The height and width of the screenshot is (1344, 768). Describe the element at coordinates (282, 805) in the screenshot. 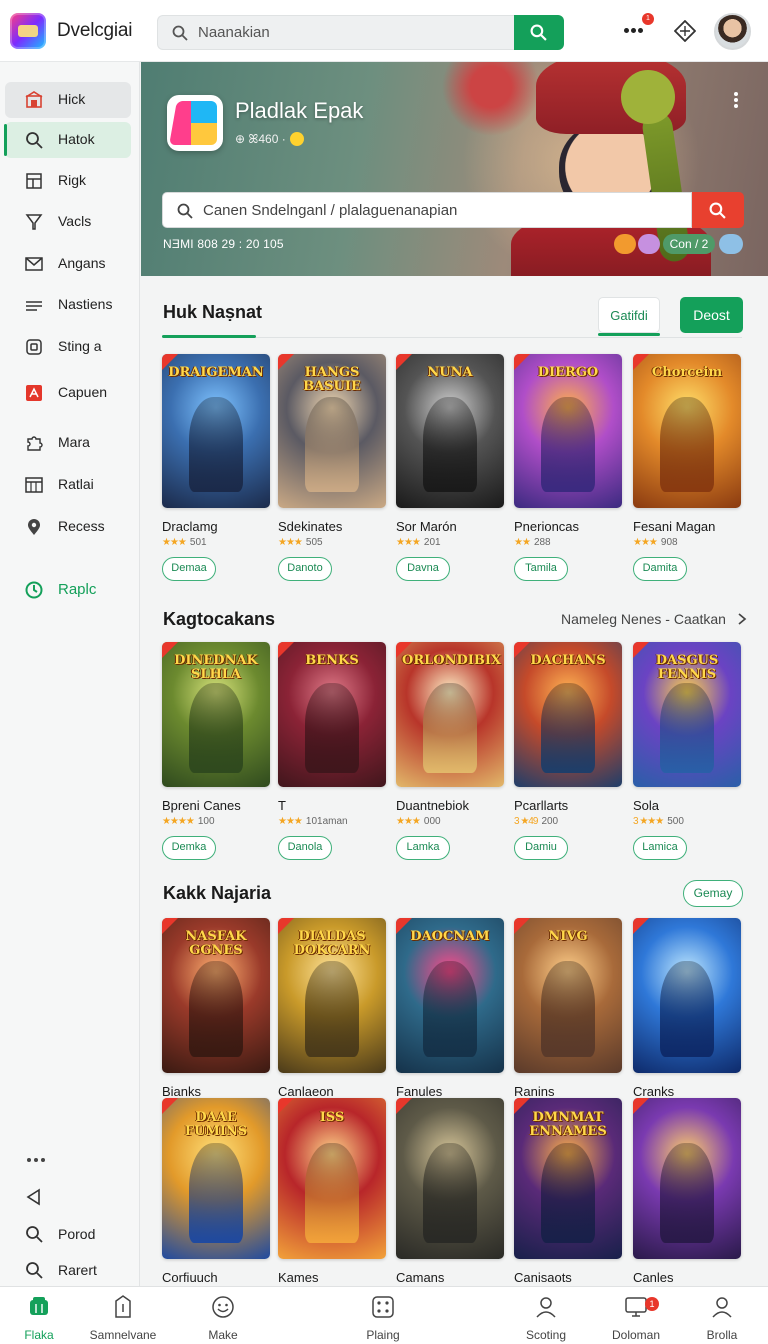

I see `game-card-title: T` at that location.